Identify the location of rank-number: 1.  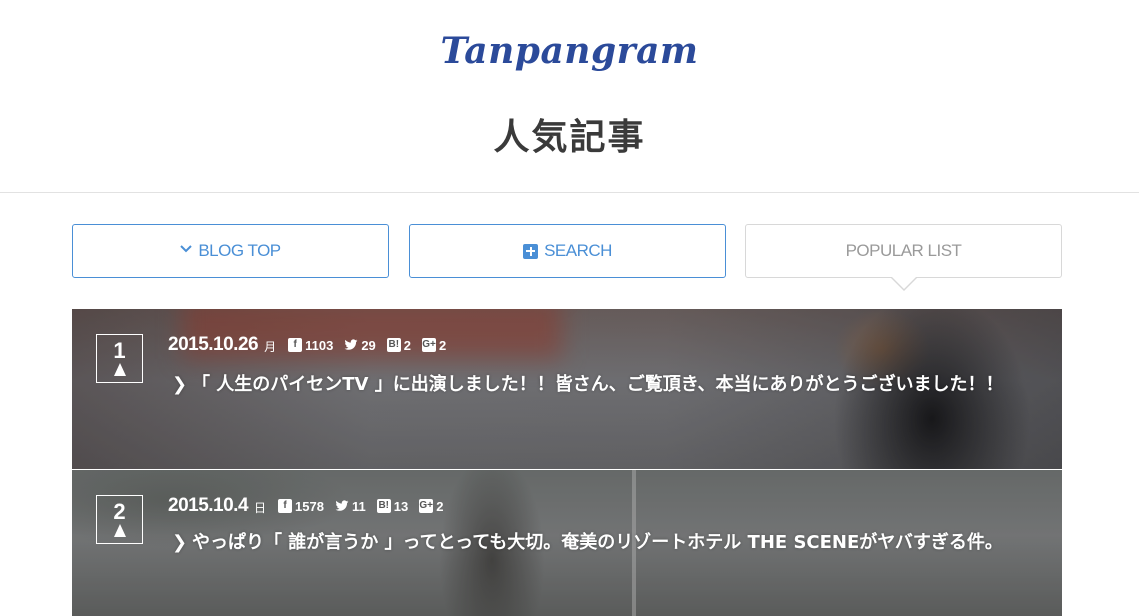
(119, 350).